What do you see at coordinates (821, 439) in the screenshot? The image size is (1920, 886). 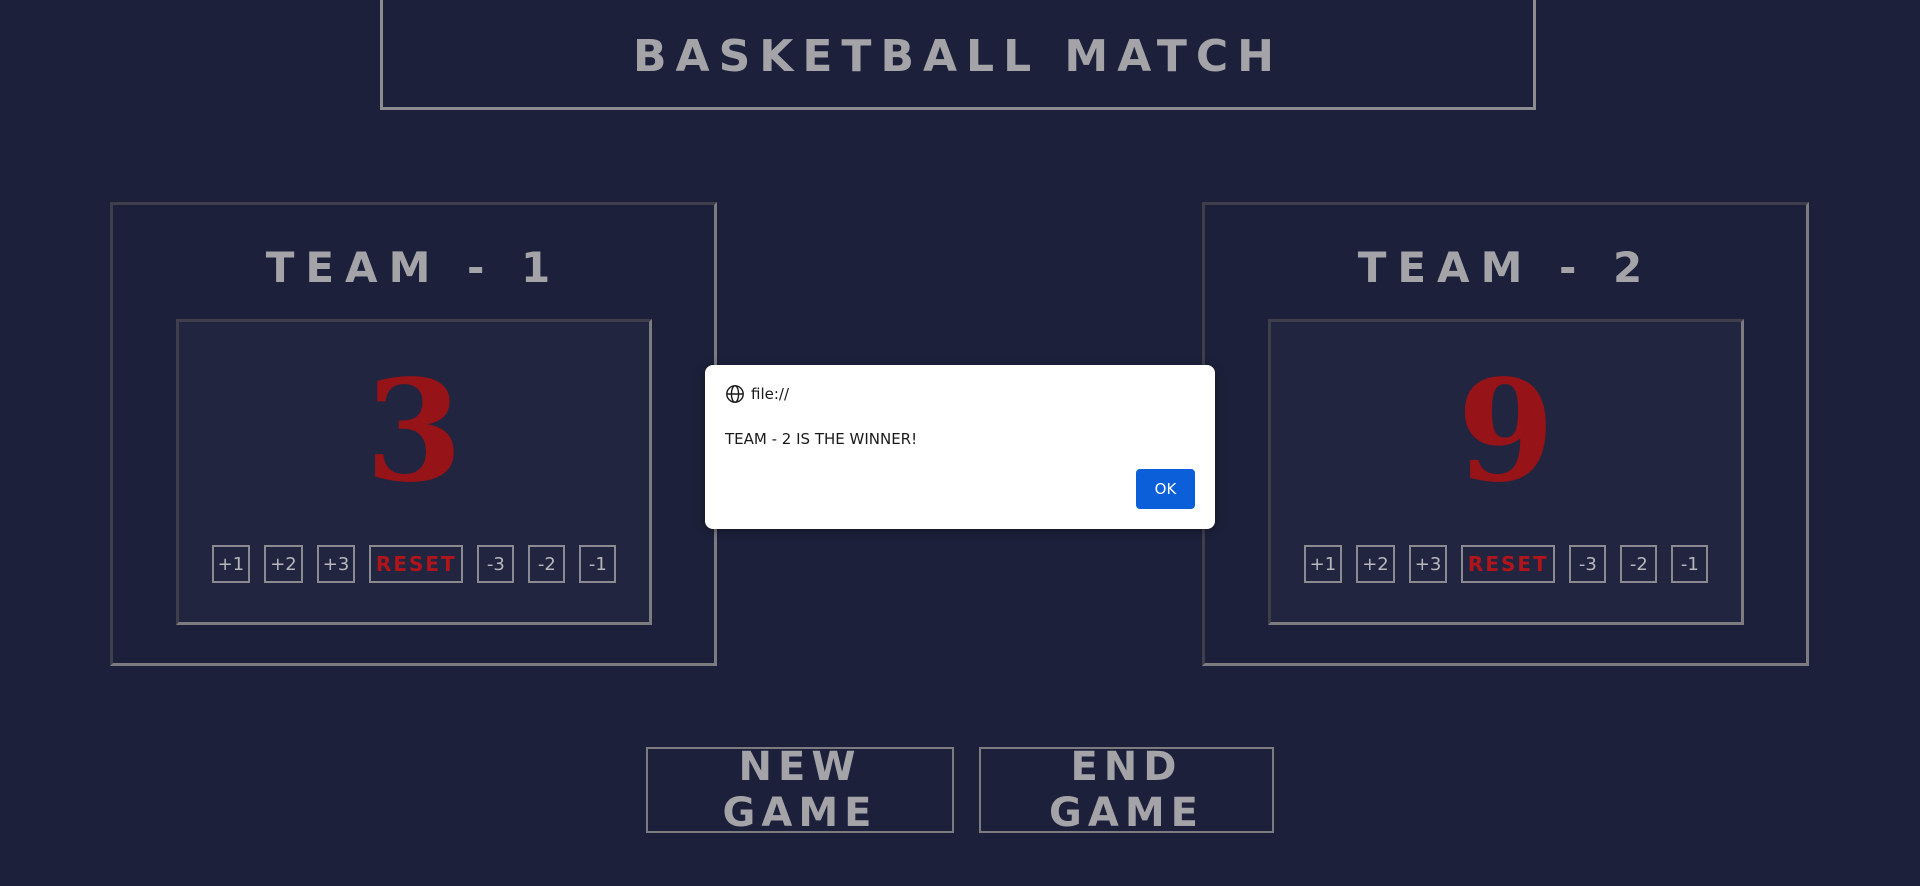 I see `dialog-message: TEAM - 2 IS THE WINNER!` at bounding box center [821, 439].